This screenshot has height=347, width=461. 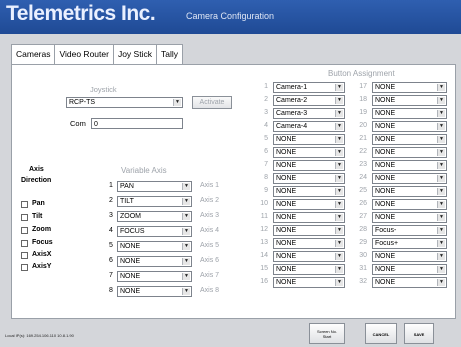 I want to click on button-assignment-select: Camera-1 ▼, so click(x=309, y=87).